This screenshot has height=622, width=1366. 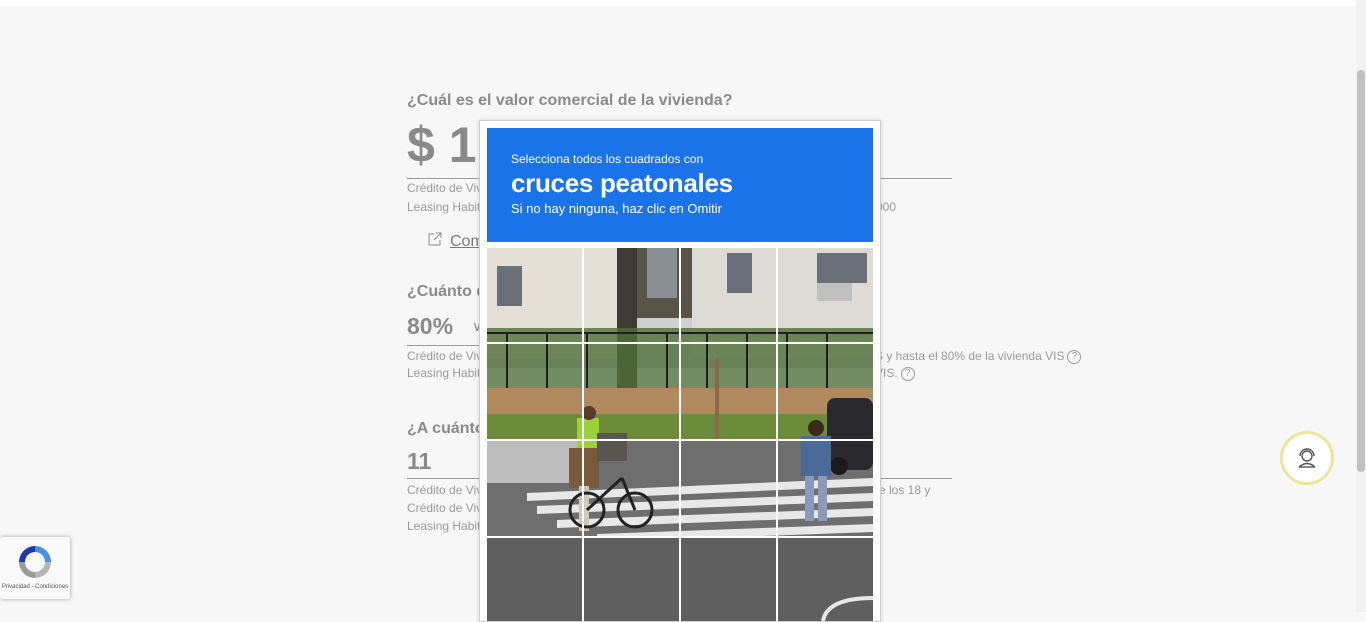 What do you see at coordinates (419, 461) in the screenshot?
I see `term-input: 11` at bounding box center [419, 461].